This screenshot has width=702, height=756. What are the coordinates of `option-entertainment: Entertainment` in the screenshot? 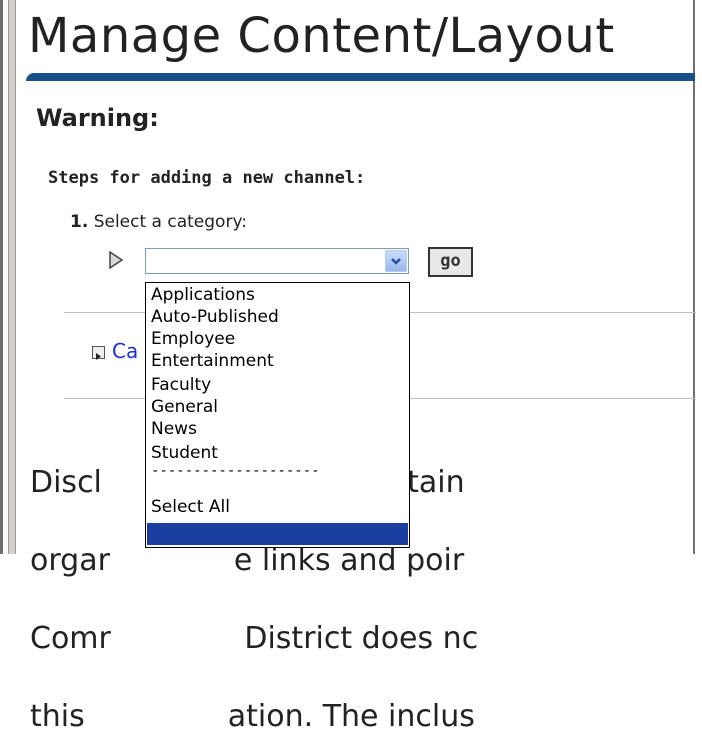 It's located at (212, 361).